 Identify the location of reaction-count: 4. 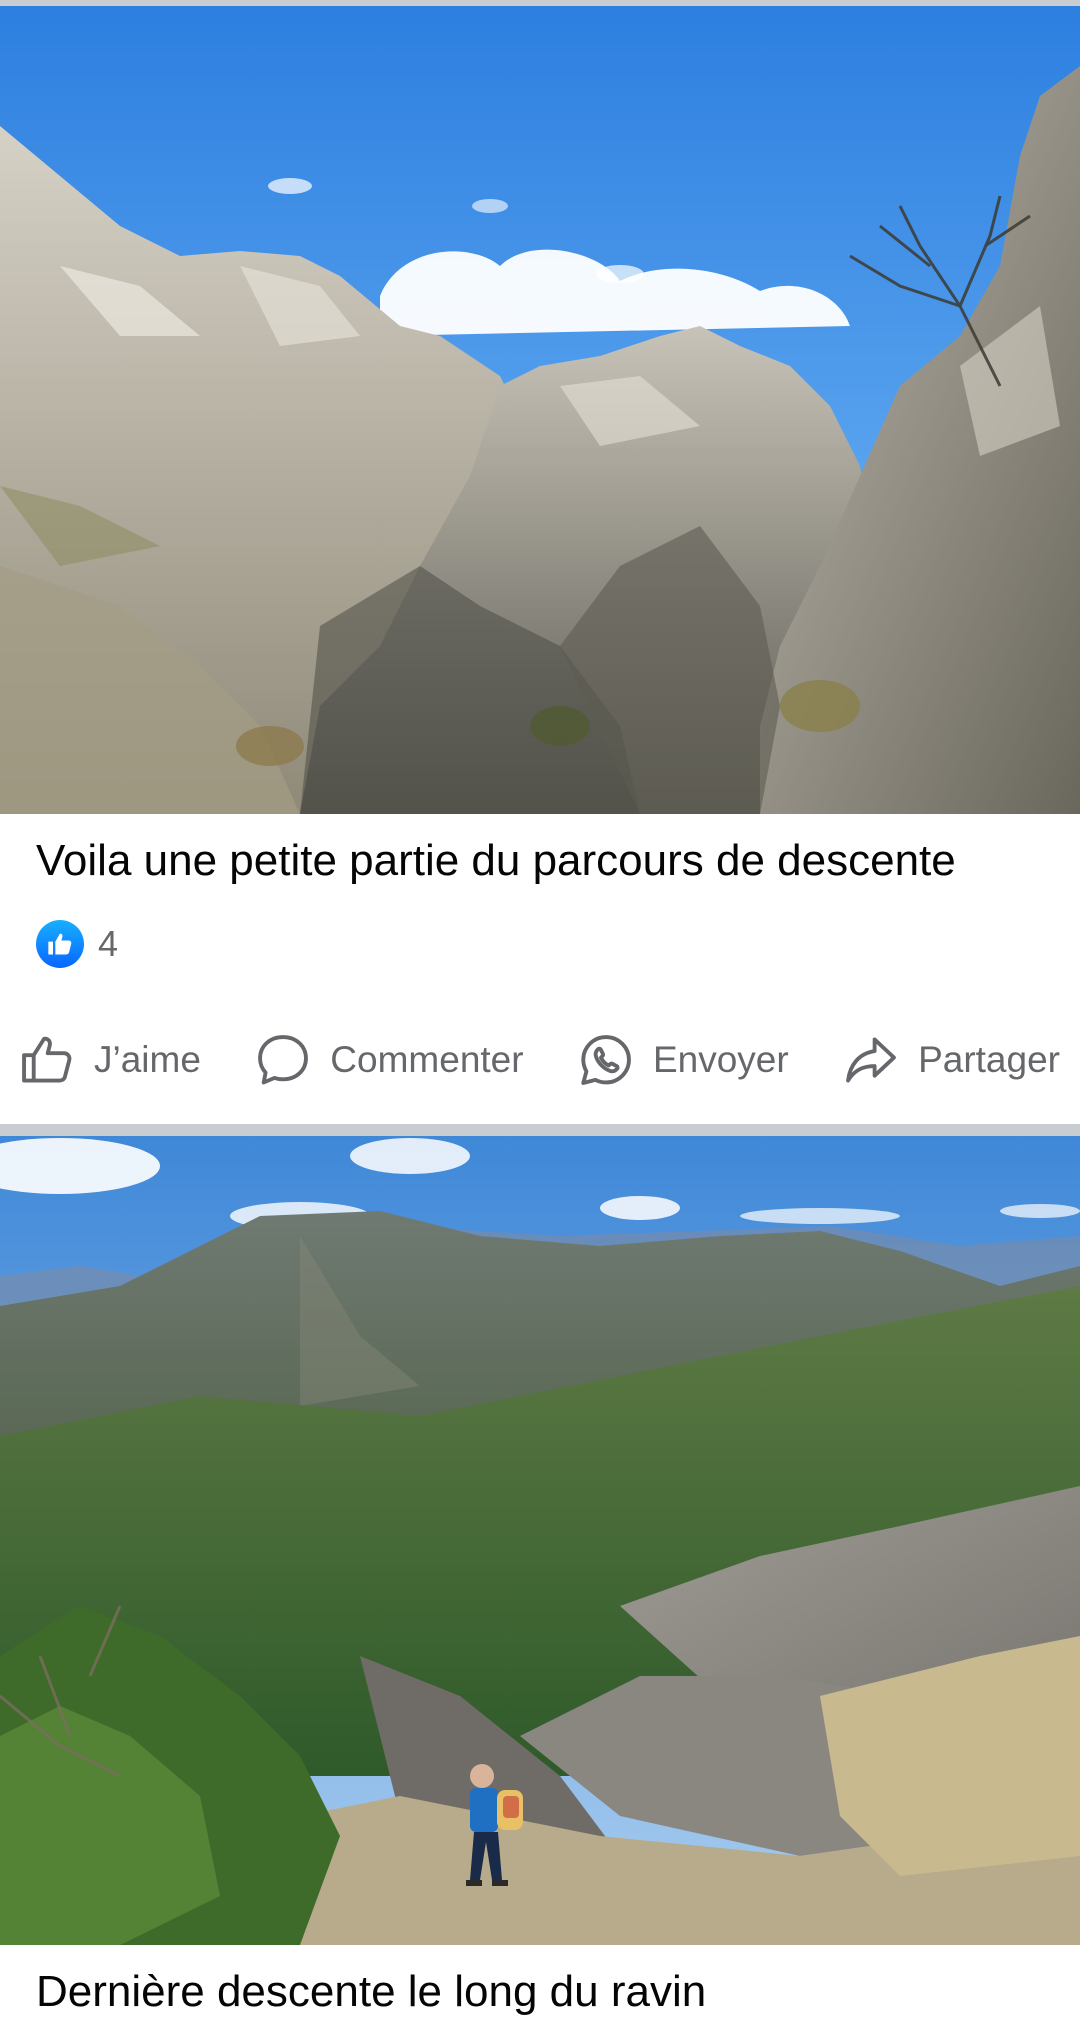
(108, 943).